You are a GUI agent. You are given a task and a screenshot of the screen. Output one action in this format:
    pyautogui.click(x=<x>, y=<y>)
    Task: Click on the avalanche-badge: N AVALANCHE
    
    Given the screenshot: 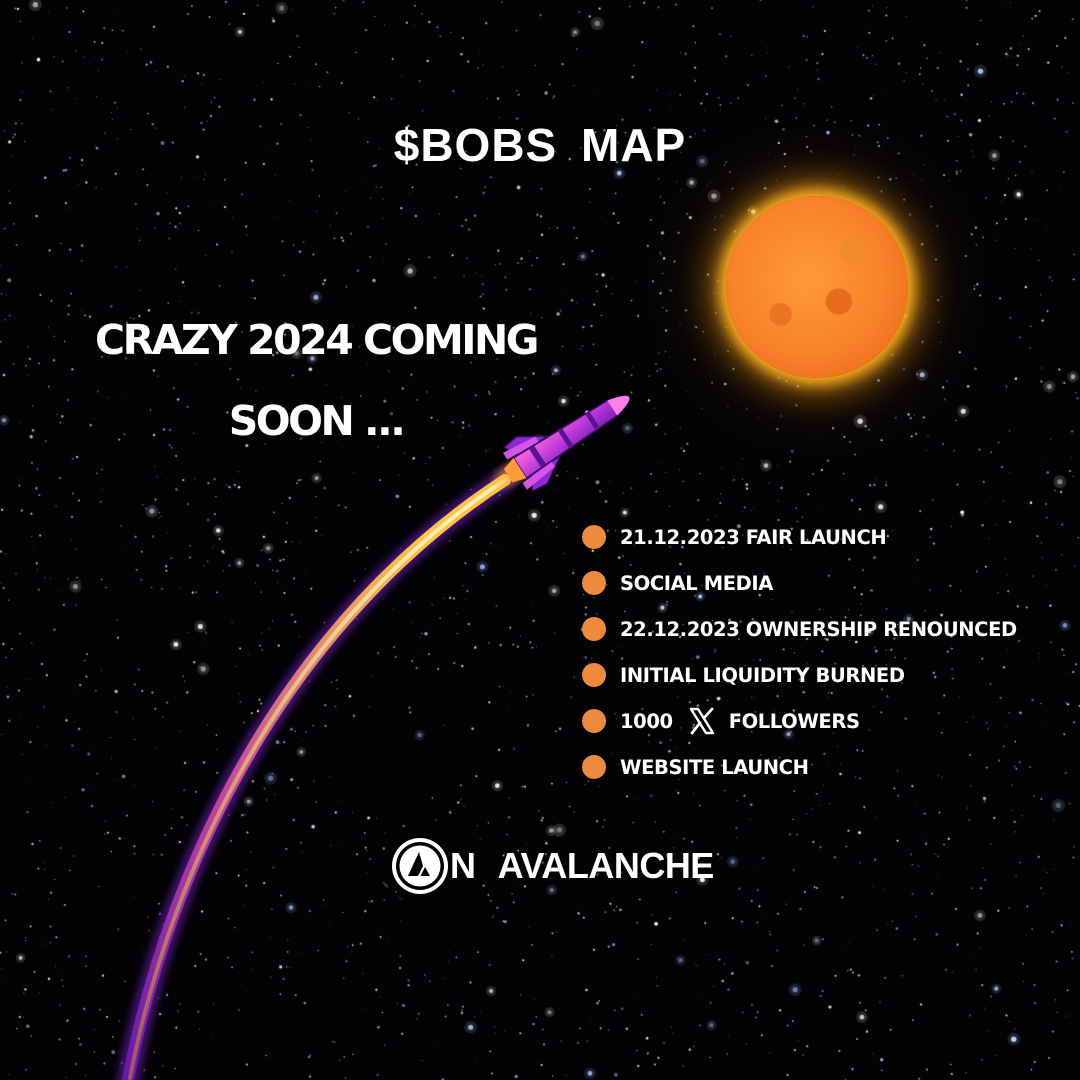 What is the action you would take?
    pyautogui.click(x=553, y=866)
    